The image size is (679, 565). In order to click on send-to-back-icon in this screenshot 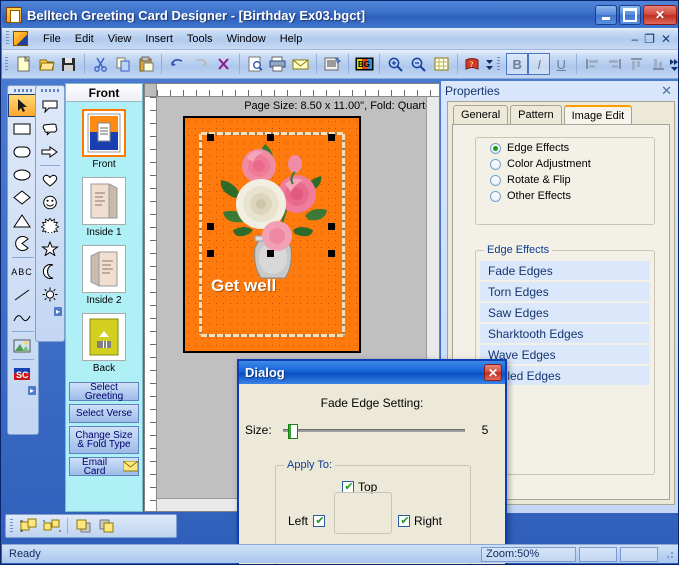, I will do `click(106, 526)`.